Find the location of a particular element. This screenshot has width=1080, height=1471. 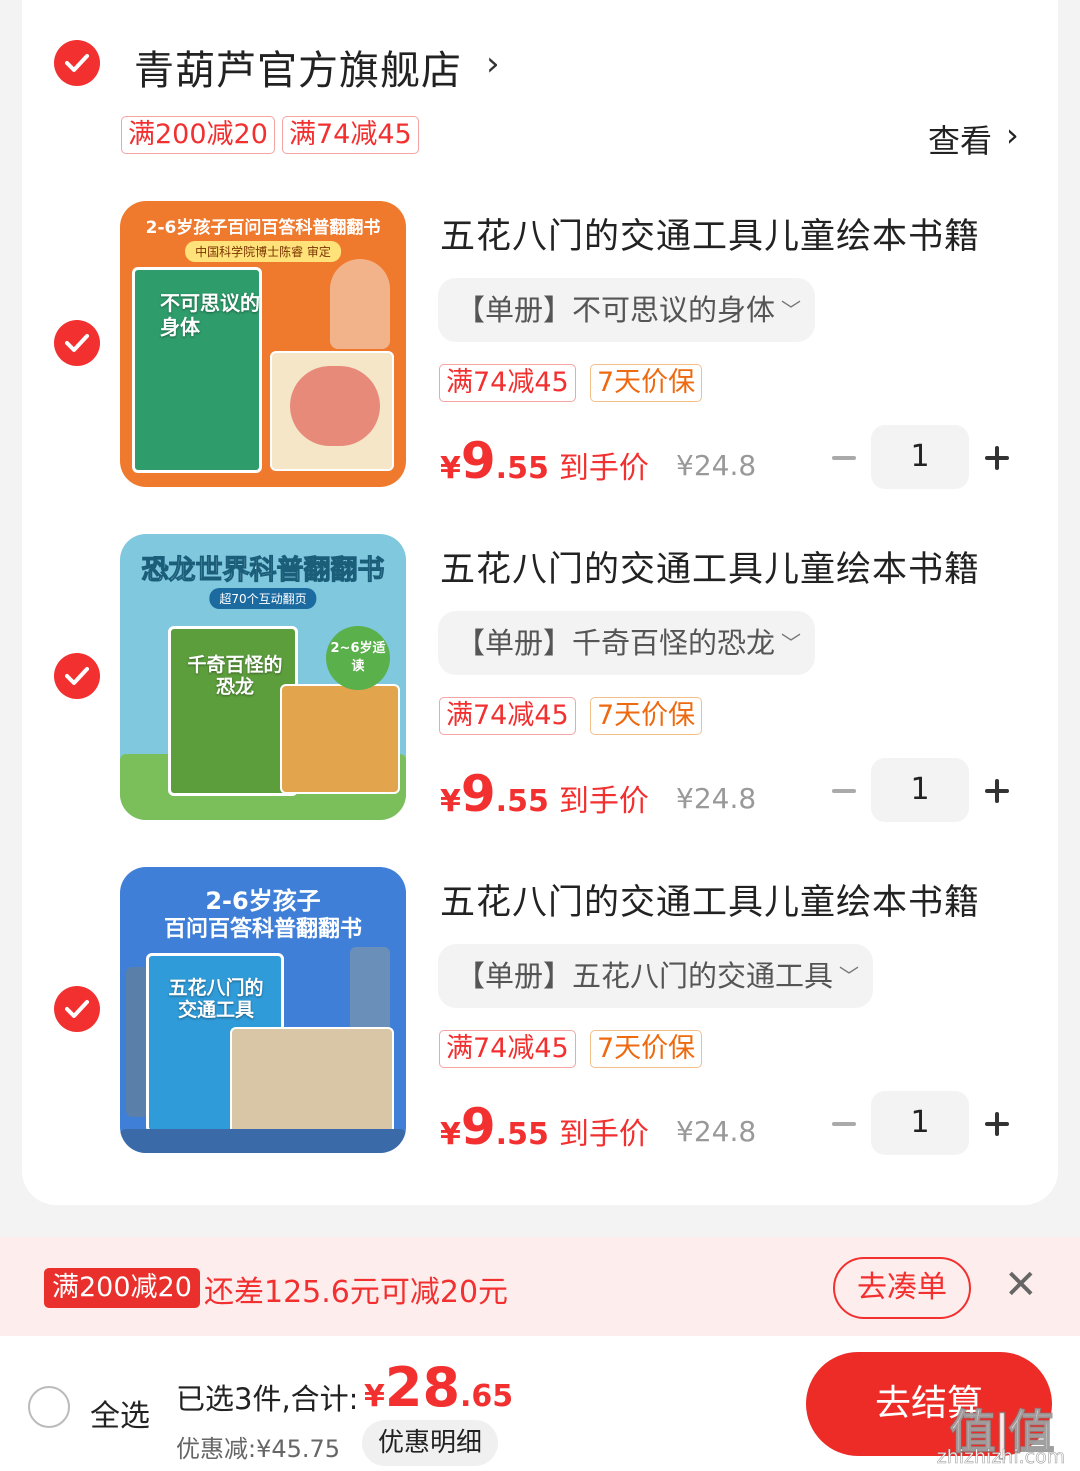

variant-selector: 【单册】不可思议的身体 ﹀ is located at coordinates (627, 310).